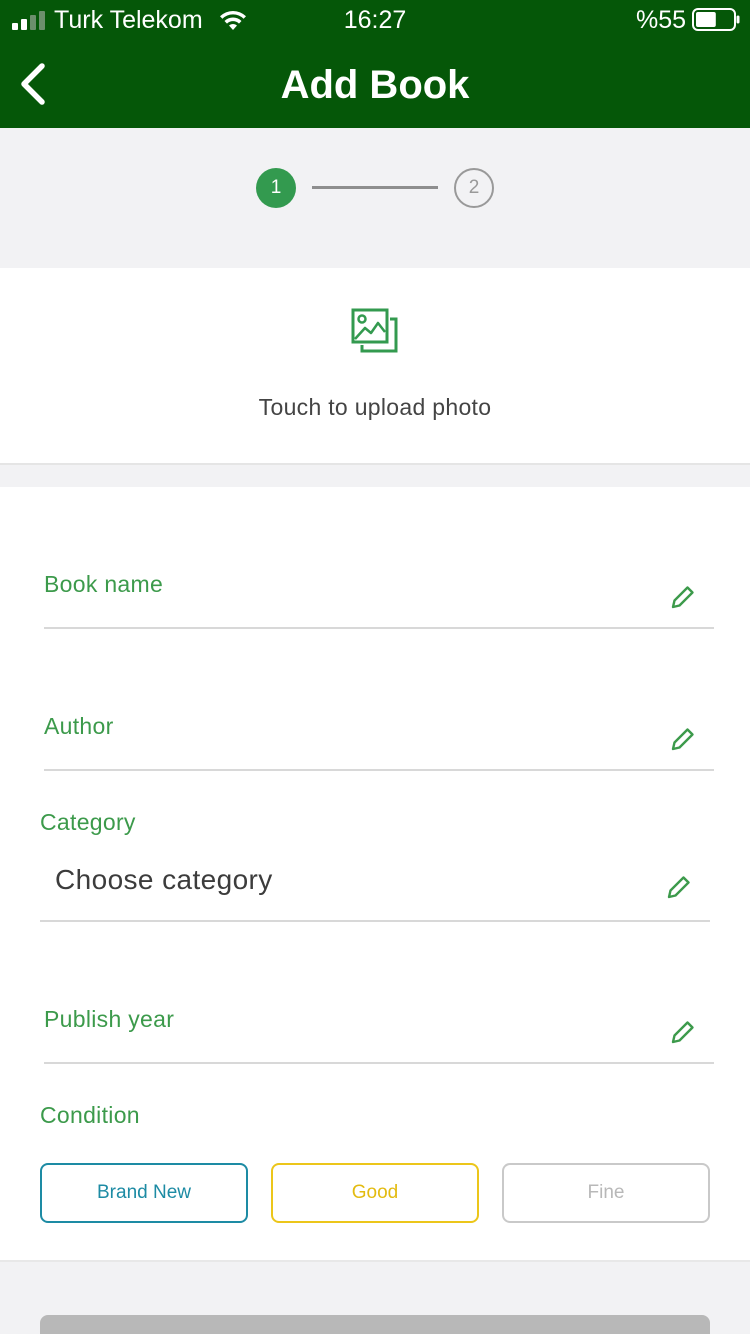 The height and width of the screenshot is (1334, 750). Describe the element at coordinates (606, 1193) in the screenshot. I see `condition-fine-button: Fine` at that location.